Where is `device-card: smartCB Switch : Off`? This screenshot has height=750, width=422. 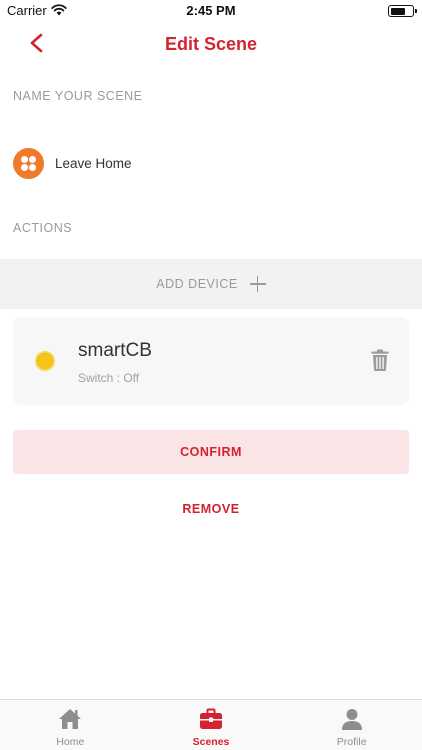
device-card: smartCB Switch : Off is located at coordinates (211, 361).